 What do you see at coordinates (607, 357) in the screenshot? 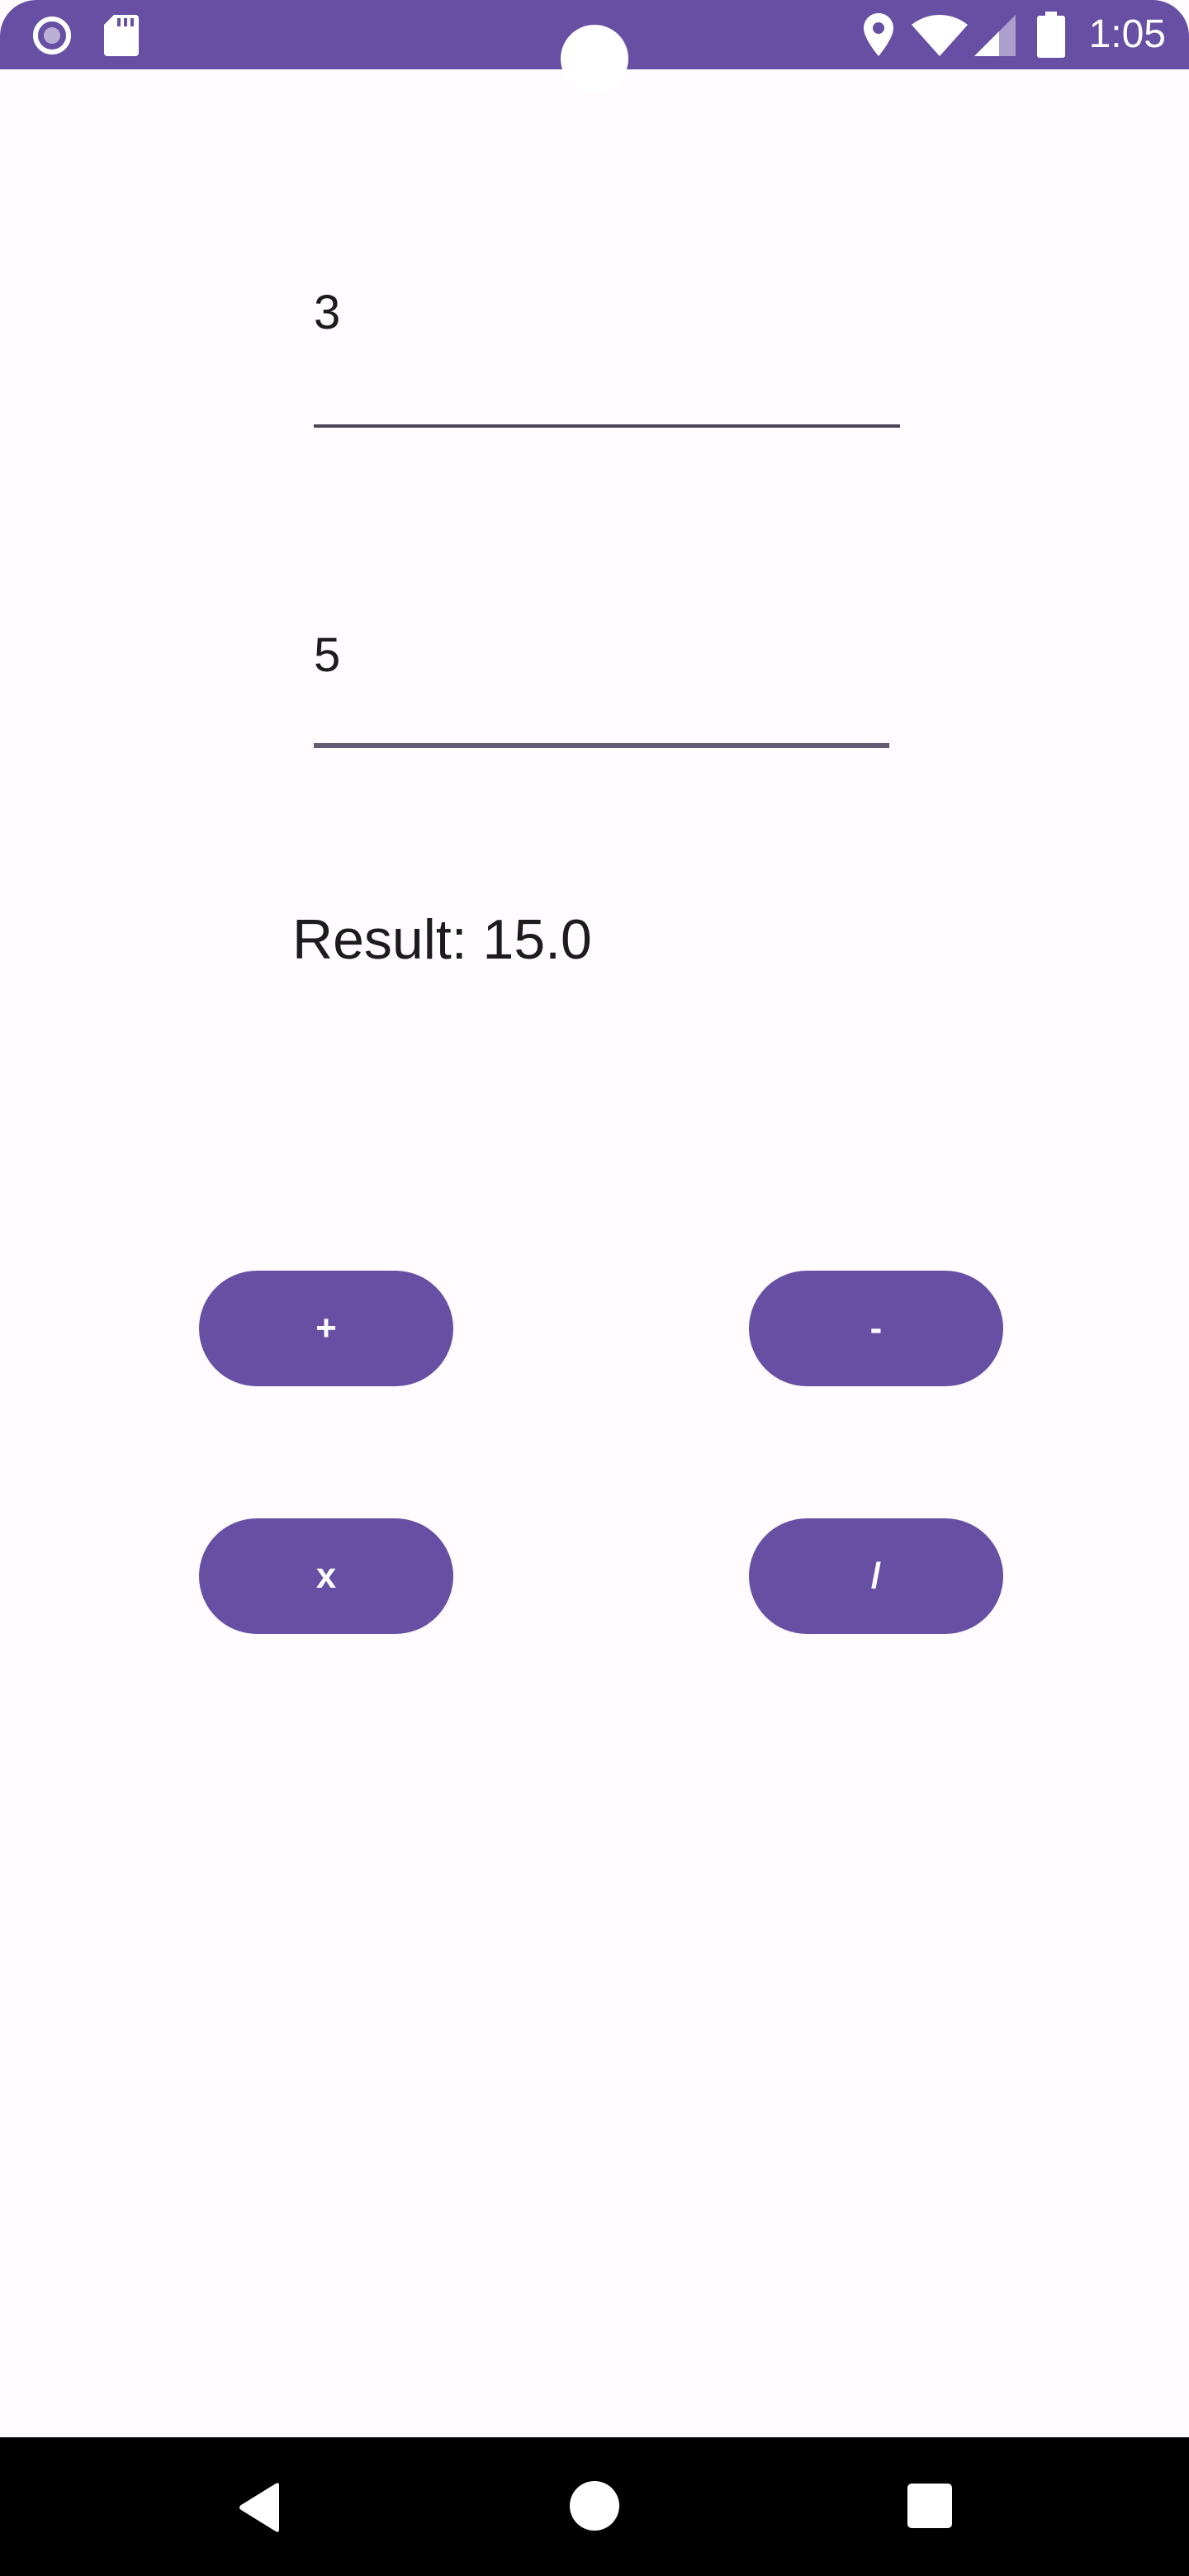
I see `first-number-field: 3` at bounding box center [607, 357].